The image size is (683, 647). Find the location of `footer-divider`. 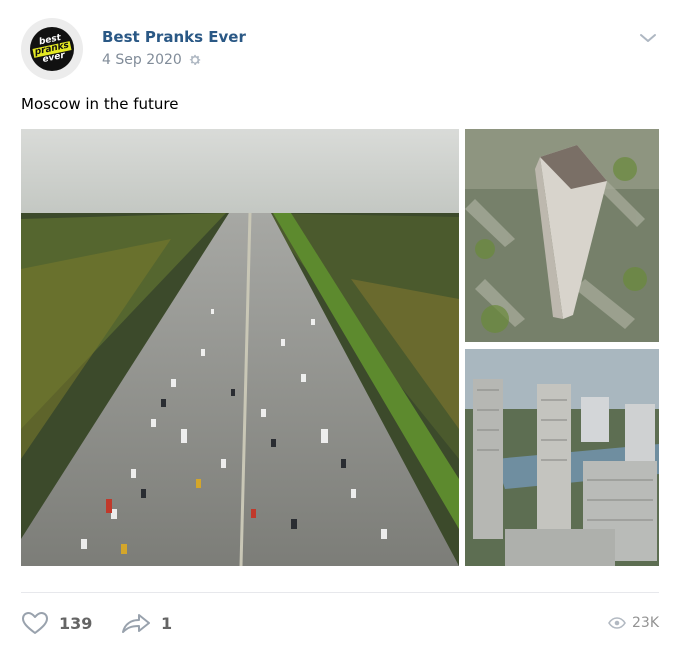

footer-divider is located at coordinates (340, 592).